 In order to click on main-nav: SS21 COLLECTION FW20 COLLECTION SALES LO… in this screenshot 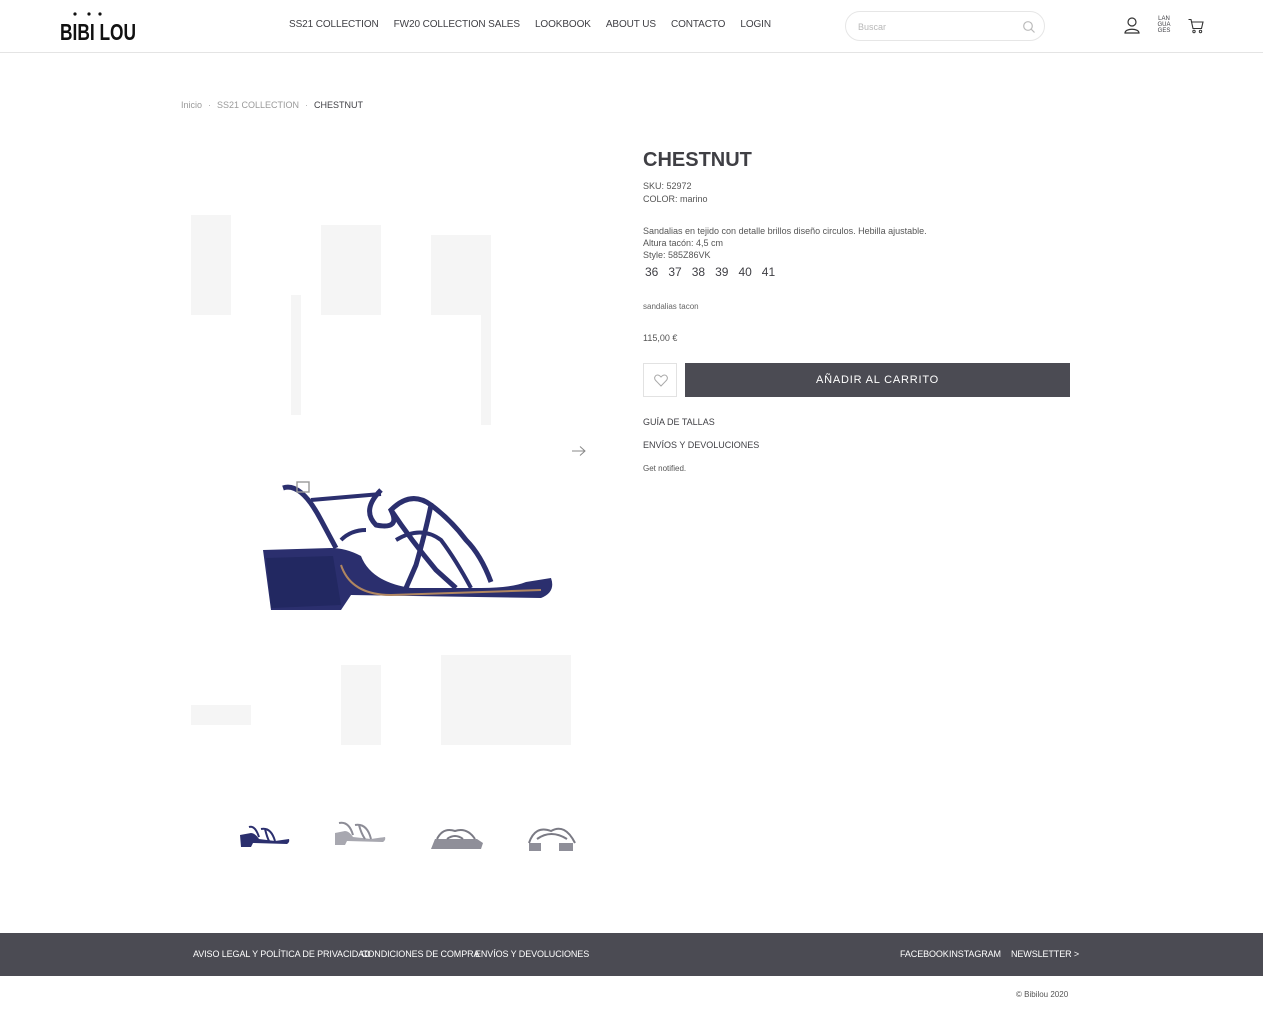, I will do `click(530, 25)`.